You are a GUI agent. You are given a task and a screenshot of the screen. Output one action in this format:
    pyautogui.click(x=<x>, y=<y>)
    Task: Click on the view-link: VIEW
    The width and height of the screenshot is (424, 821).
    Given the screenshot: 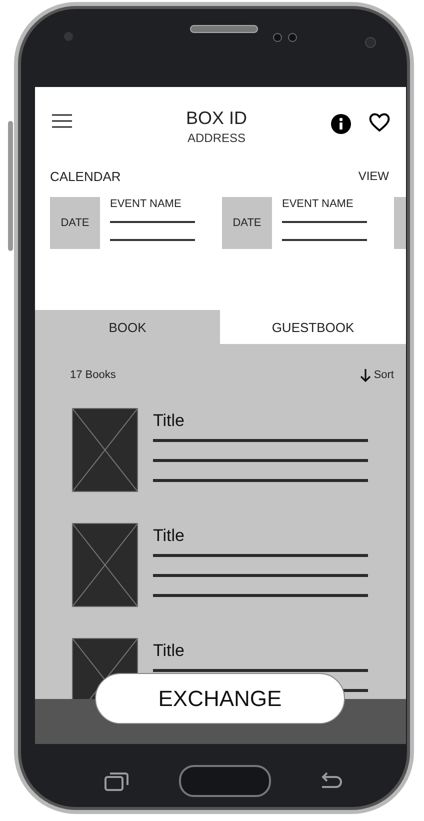 What is the action you would take?
    pyautogui.click(x=373, y=176)
    